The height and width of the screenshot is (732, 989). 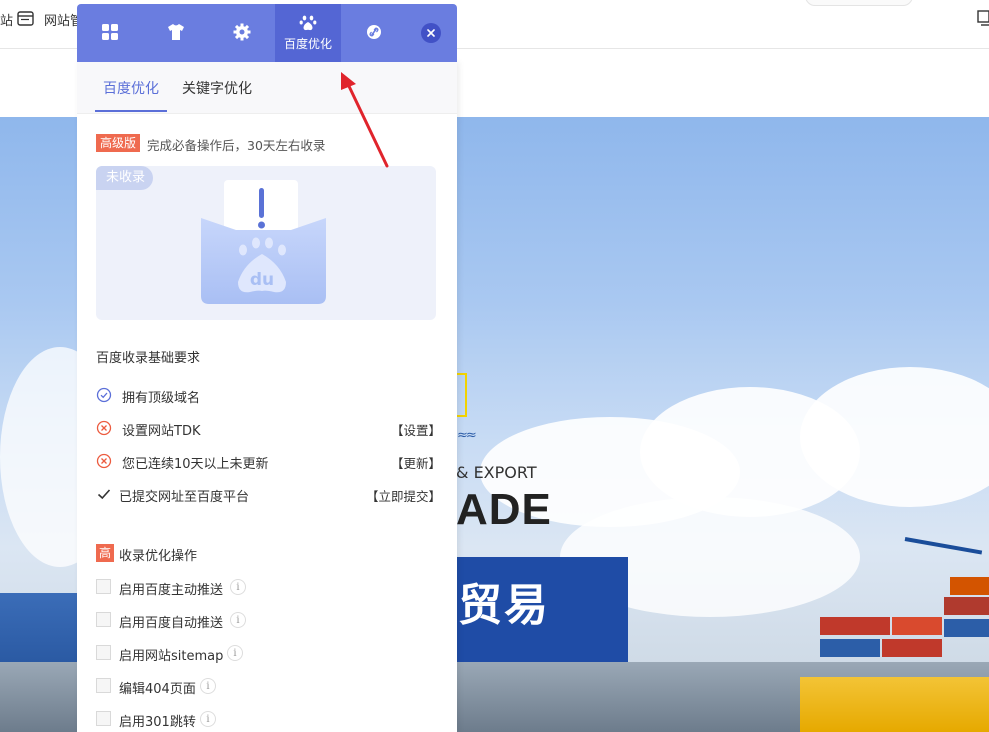 I want to click on requirement-text: 设置网站TDK, so click(x=161, y=431).